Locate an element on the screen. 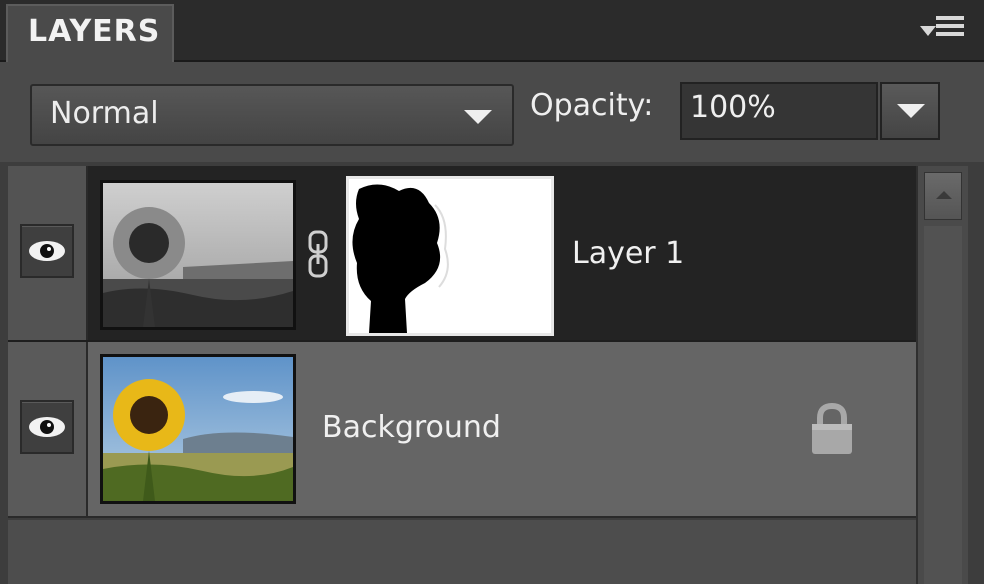  chevron-up-icon is located at coordinates (944, 195).